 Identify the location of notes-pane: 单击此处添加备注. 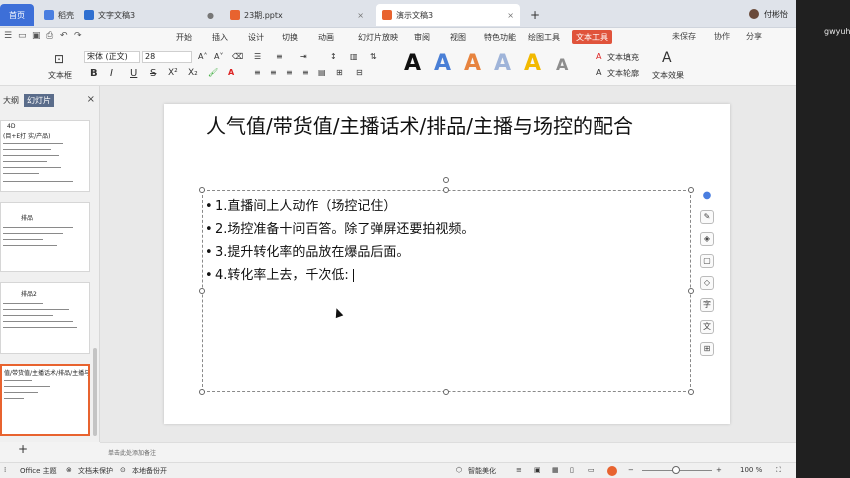
(448, 452).